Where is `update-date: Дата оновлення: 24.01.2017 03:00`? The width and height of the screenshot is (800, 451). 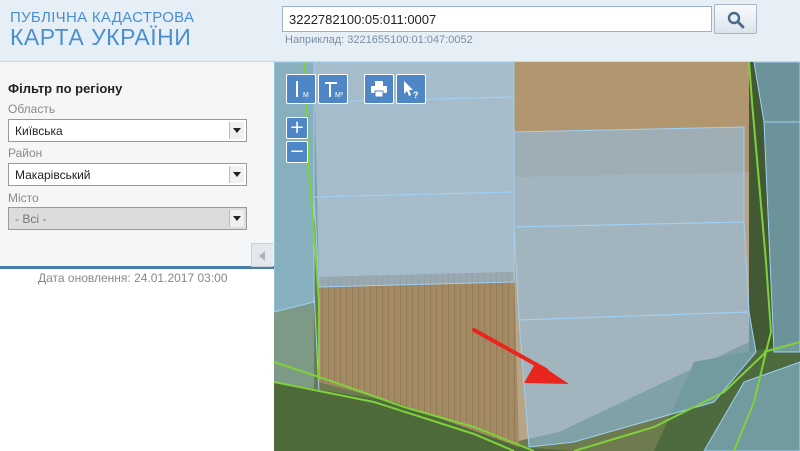
update-date: Дата оновлення: 24.01.2017 03:00 is located at coordinates (133, 278).